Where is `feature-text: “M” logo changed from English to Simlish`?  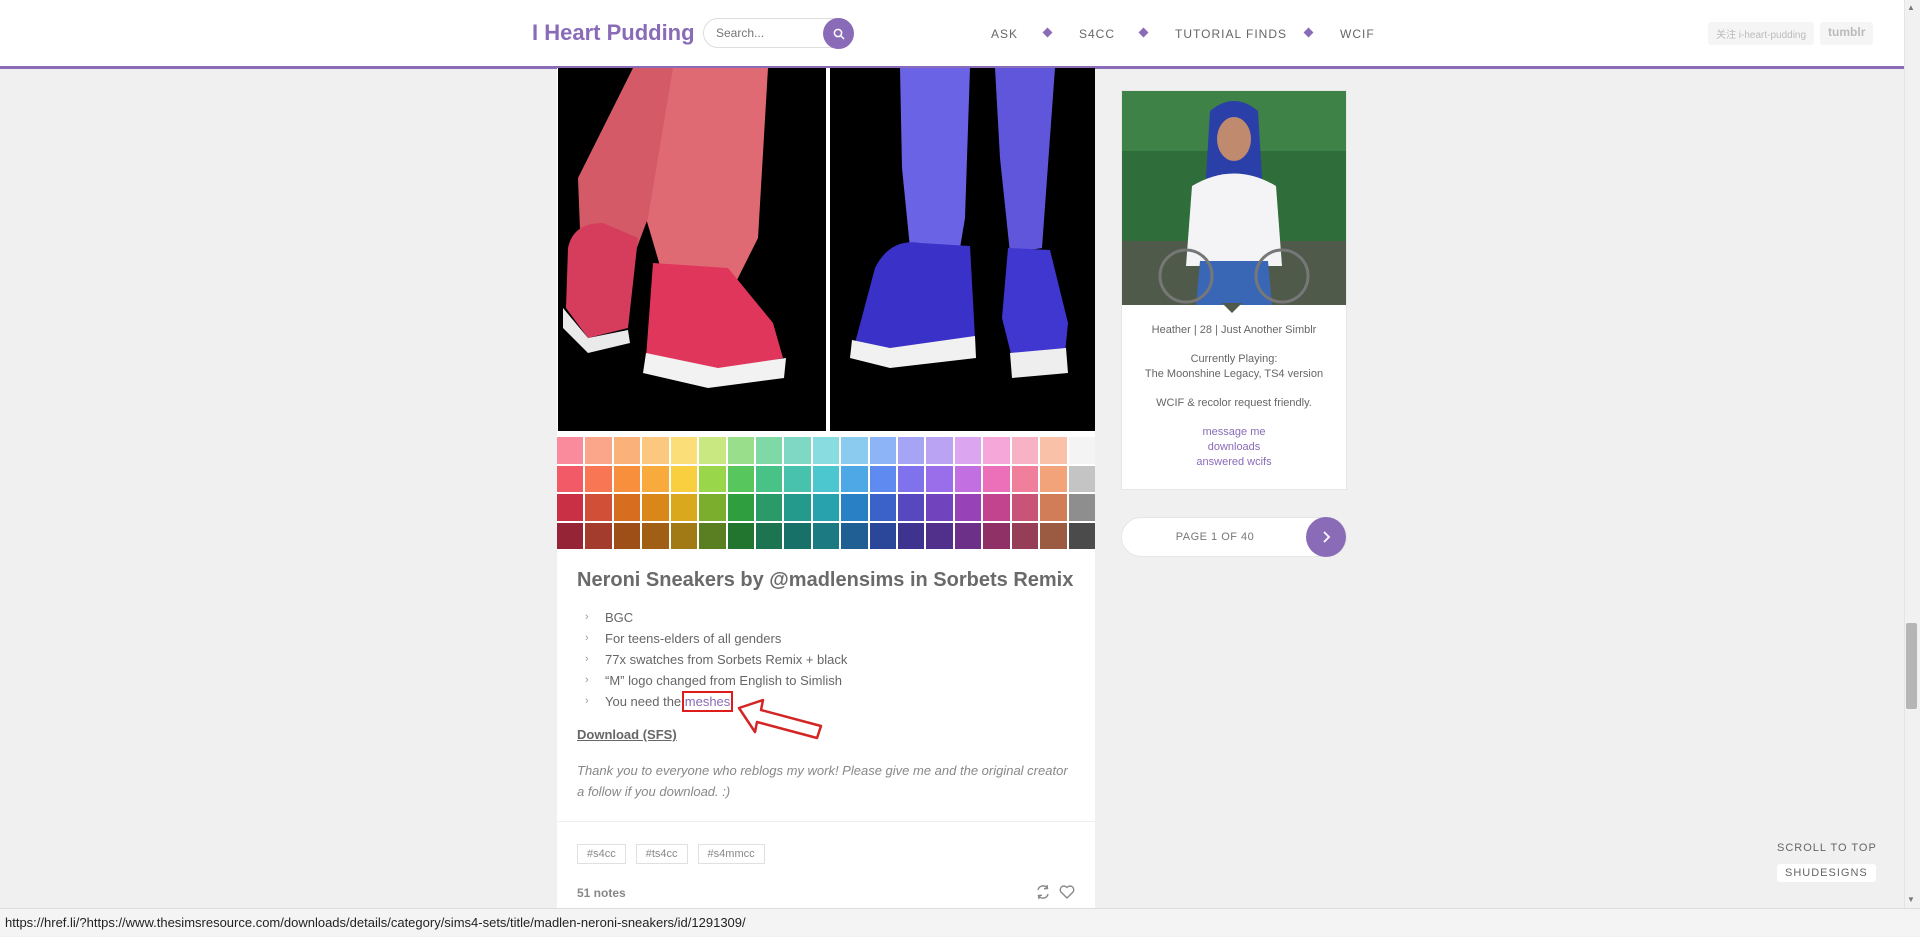
feature-text: “M” logo changed from English to Simlish is located at coordinates (723, 680).